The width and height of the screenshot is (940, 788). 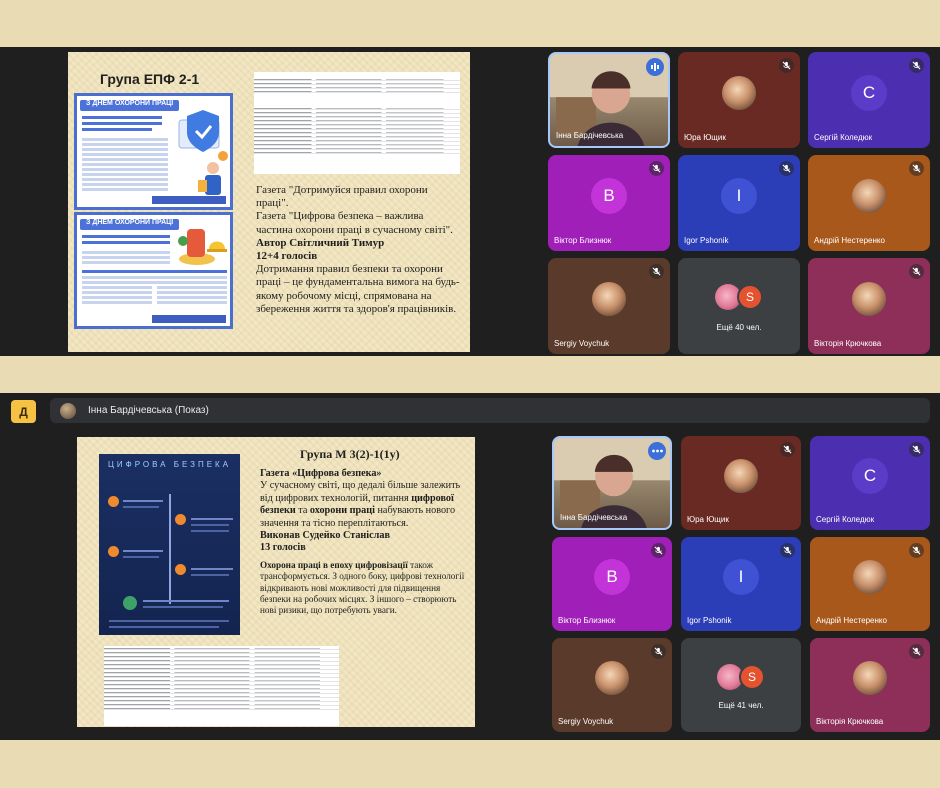 What do you see at coordinates (202, 247) in the screenshot?
I see `safety-equipment-icon` at bounding box center [202, 247].